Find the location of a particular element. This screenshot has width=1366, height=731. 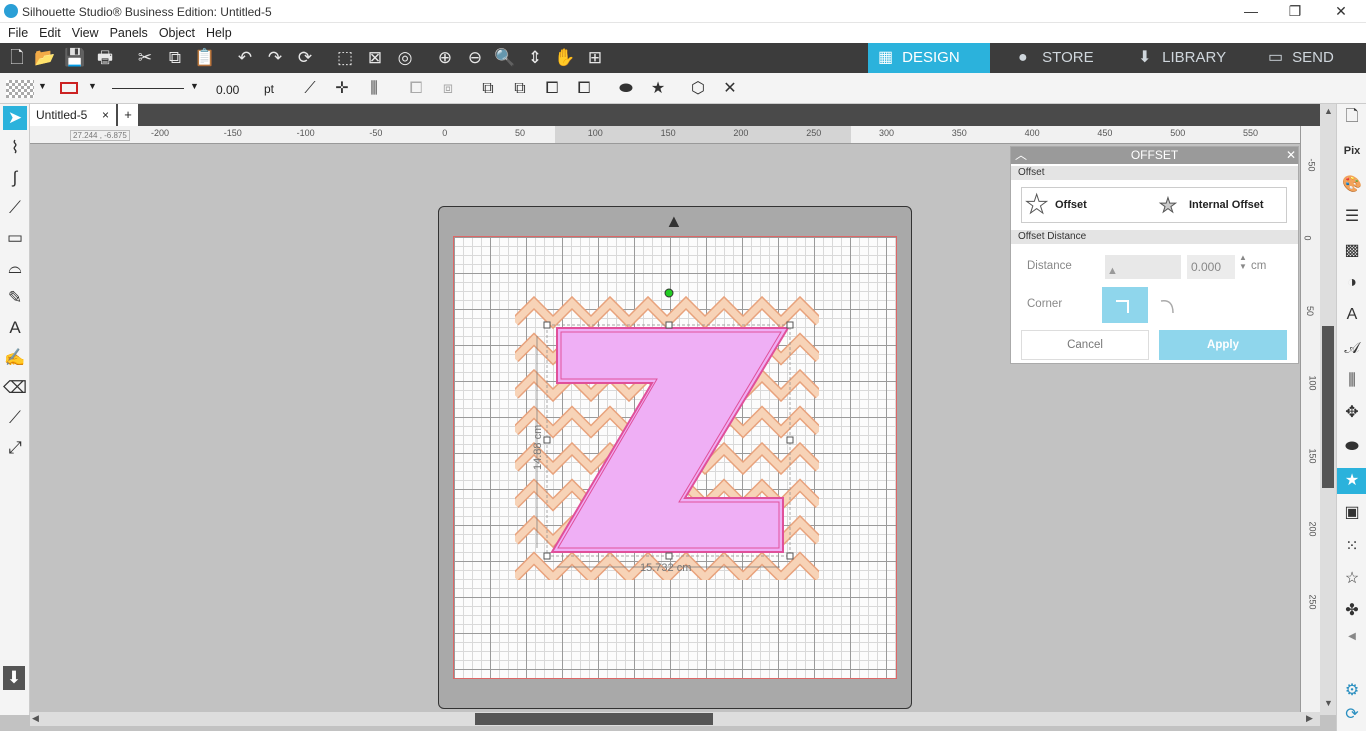

vertical-scrollbar: ▲ ▼ is located at coordinates (1328, 409).